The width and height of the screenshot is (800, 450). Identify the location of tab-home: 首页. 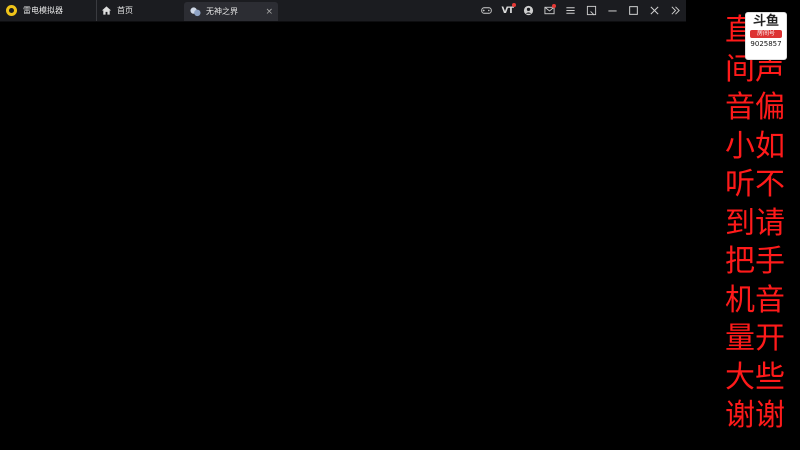
(141, 10).